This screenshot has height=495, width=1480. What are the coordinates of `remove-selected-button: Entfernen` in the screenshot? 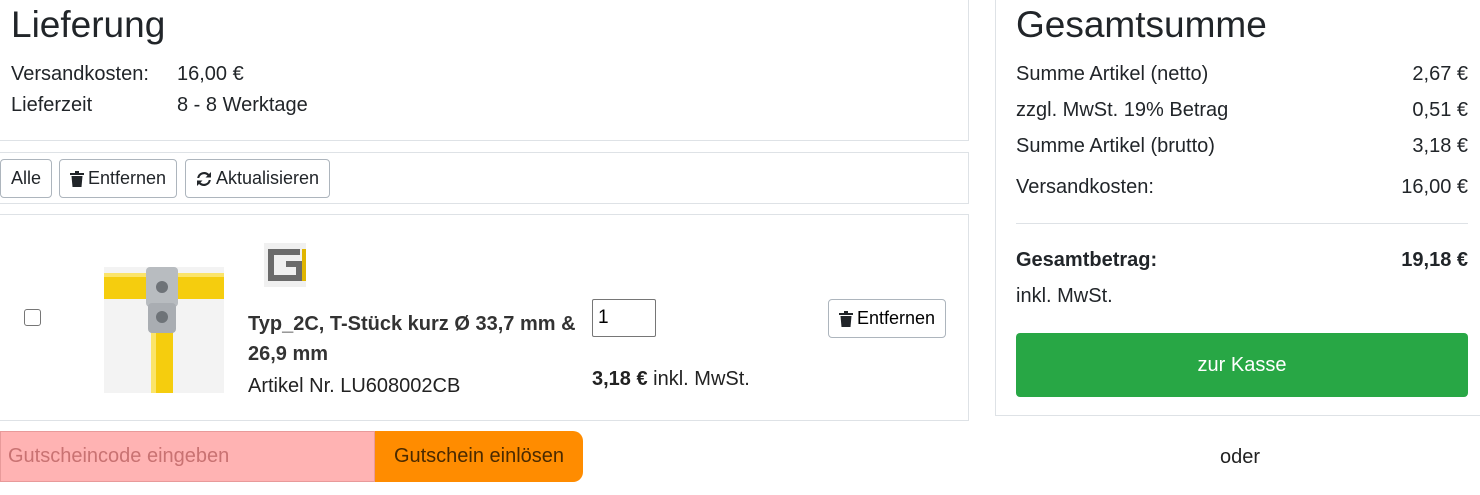 It's located at (118, 178).